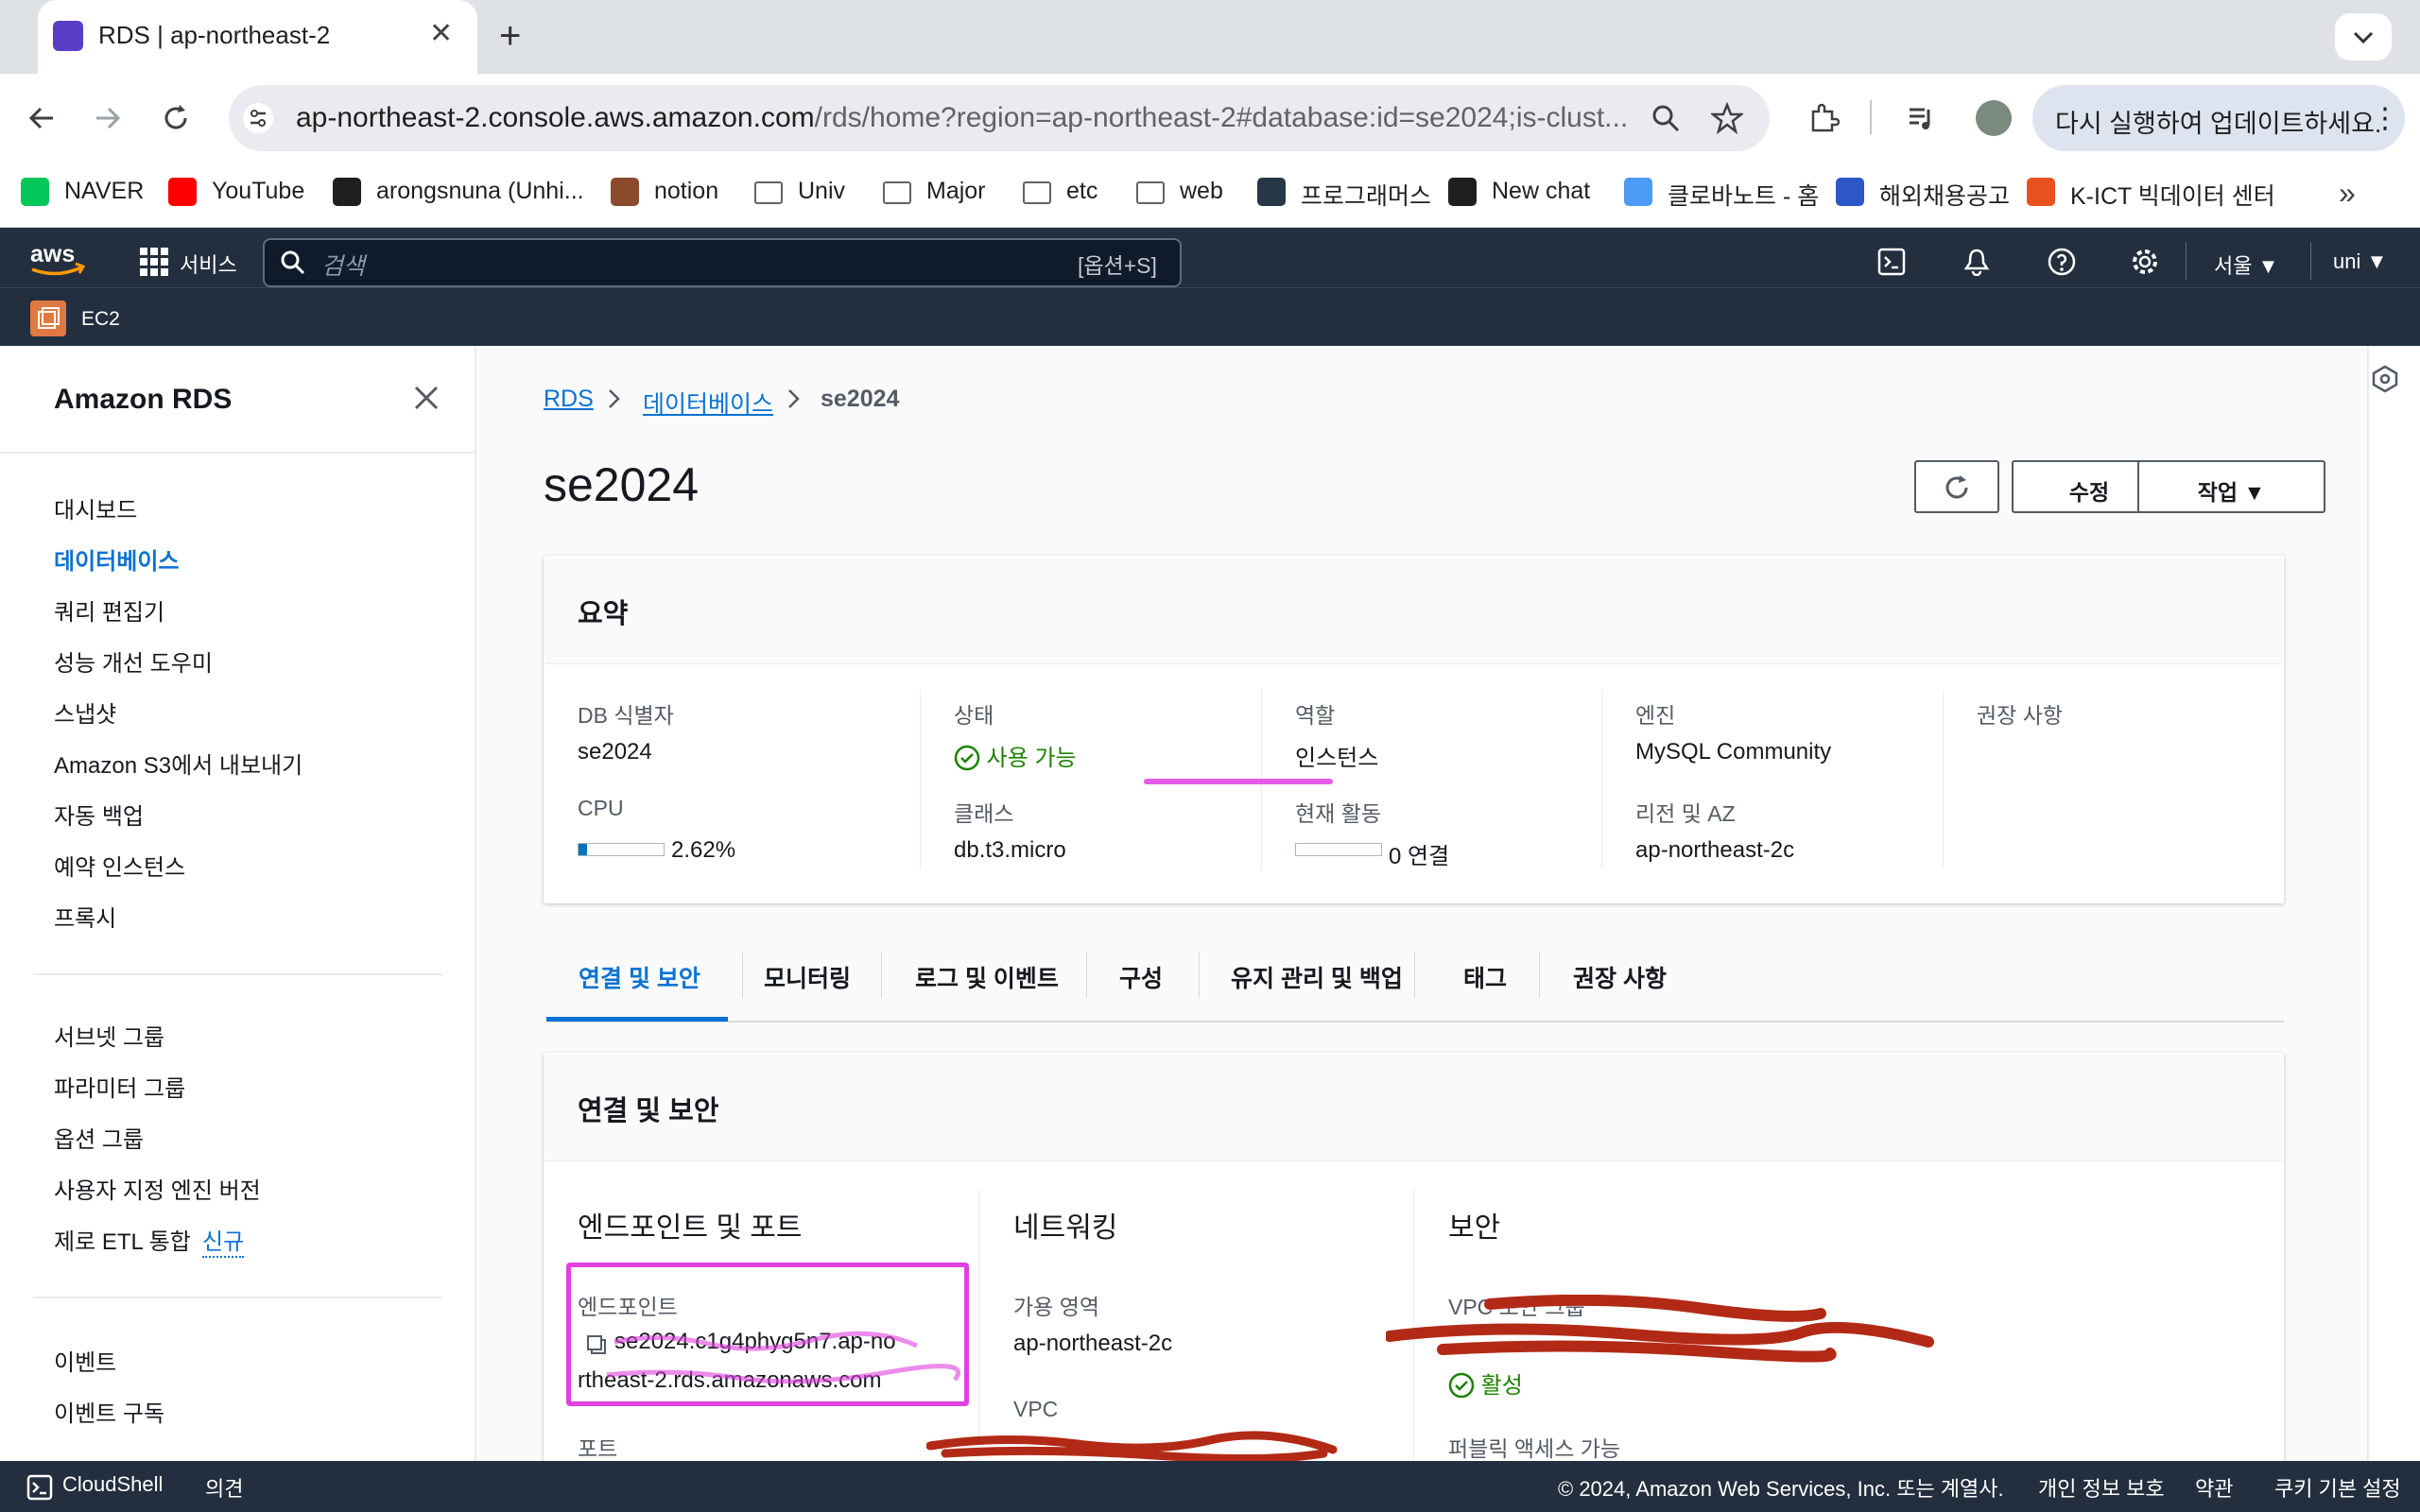 Image resolution: width=2420 pixels, height=1512 pixels. I want to click on sidebar-item: 옵션 그룹, so click(99, 1137).